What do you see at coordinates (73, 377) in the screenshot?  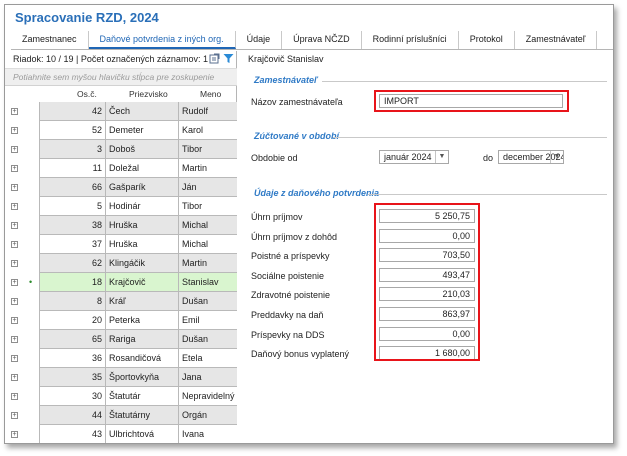 I see `cell-num: 35` at bounding box center [73, 377].